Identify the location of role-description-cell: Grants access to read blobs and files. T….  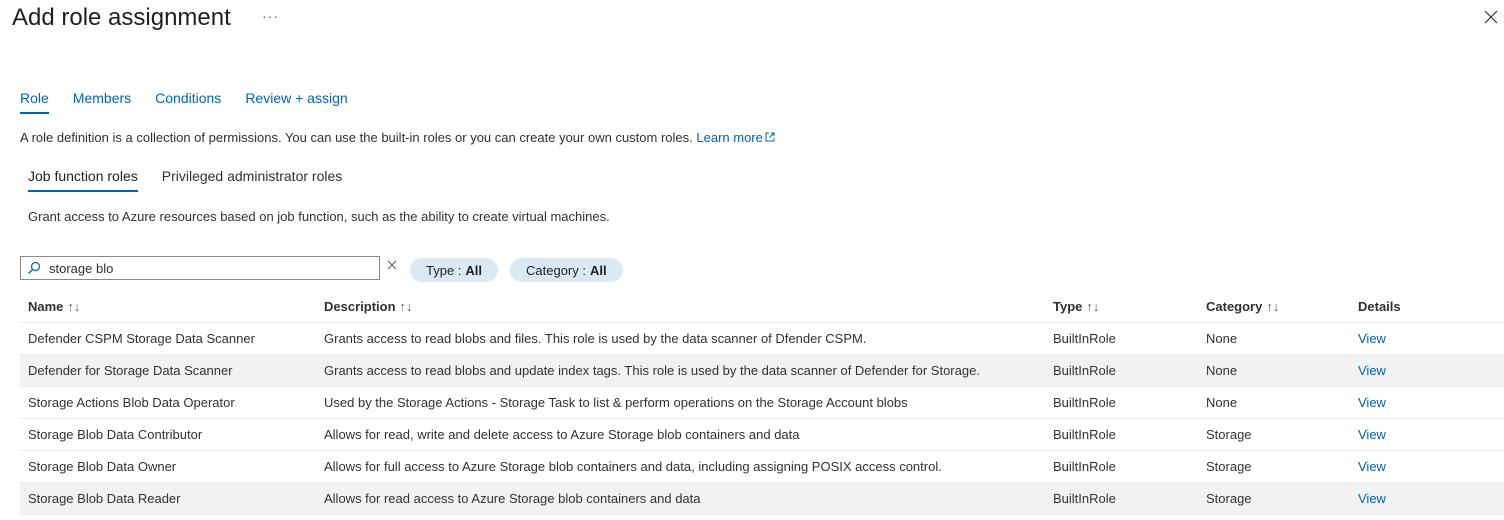
(680, 338).